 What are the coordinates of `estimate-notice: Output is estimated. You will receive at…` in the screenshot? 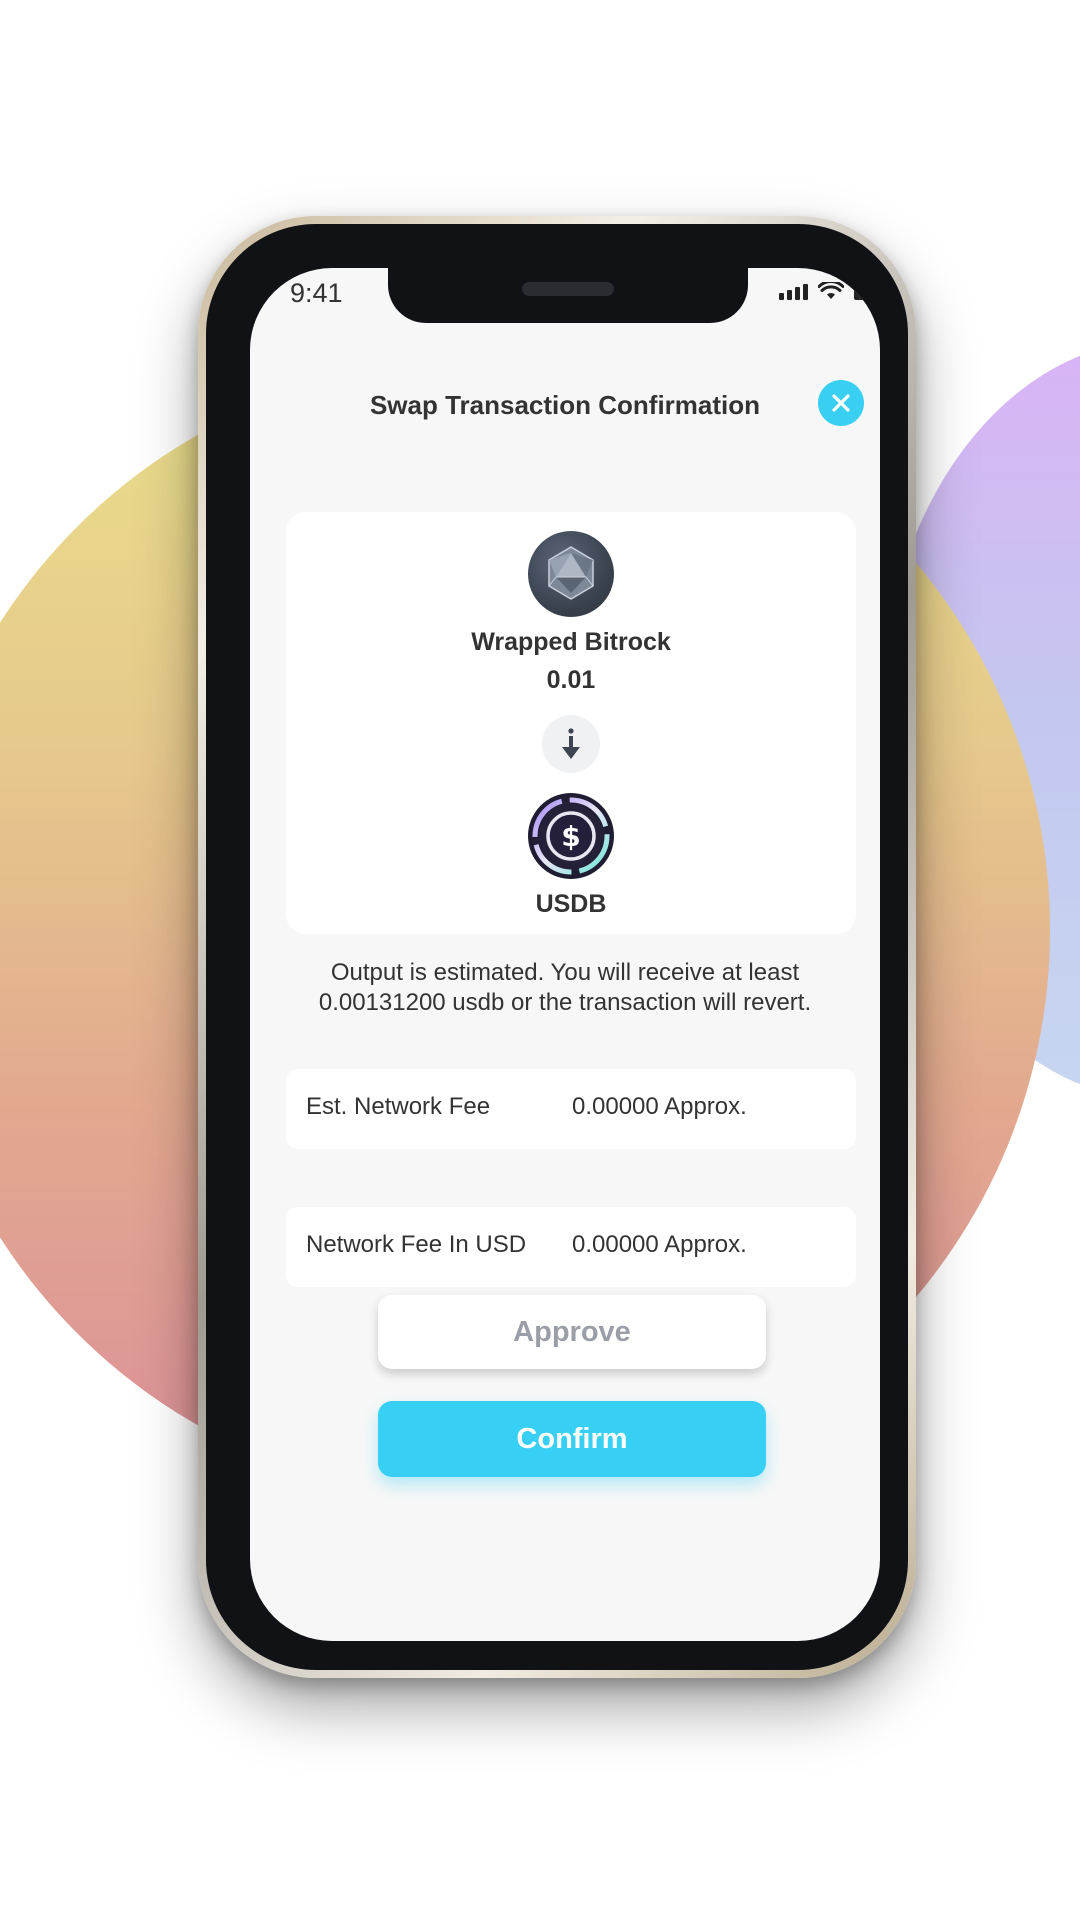 It's located at (565, 987).